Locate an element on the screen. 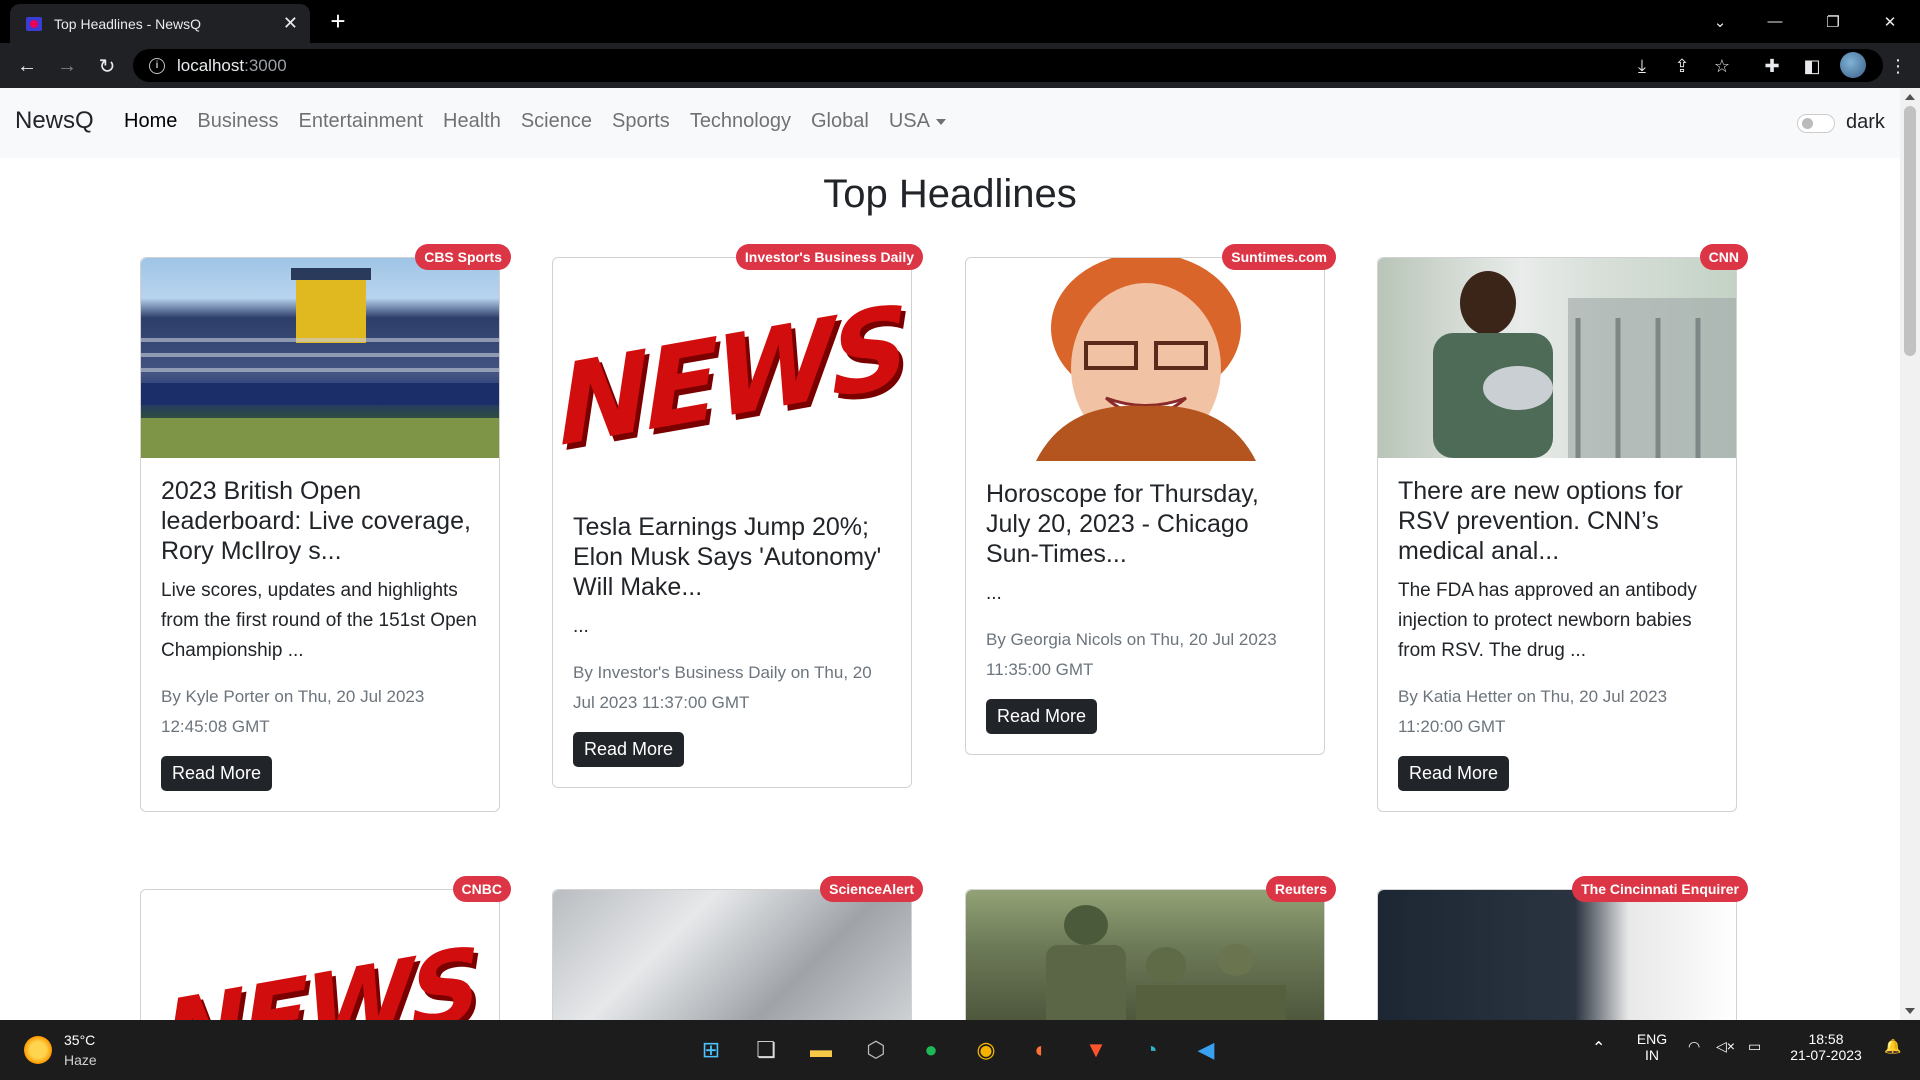 Image resolution: width=1920 pixels, height=1080 pixels. minimize-icon: — is located at coordinates (1775, 21).